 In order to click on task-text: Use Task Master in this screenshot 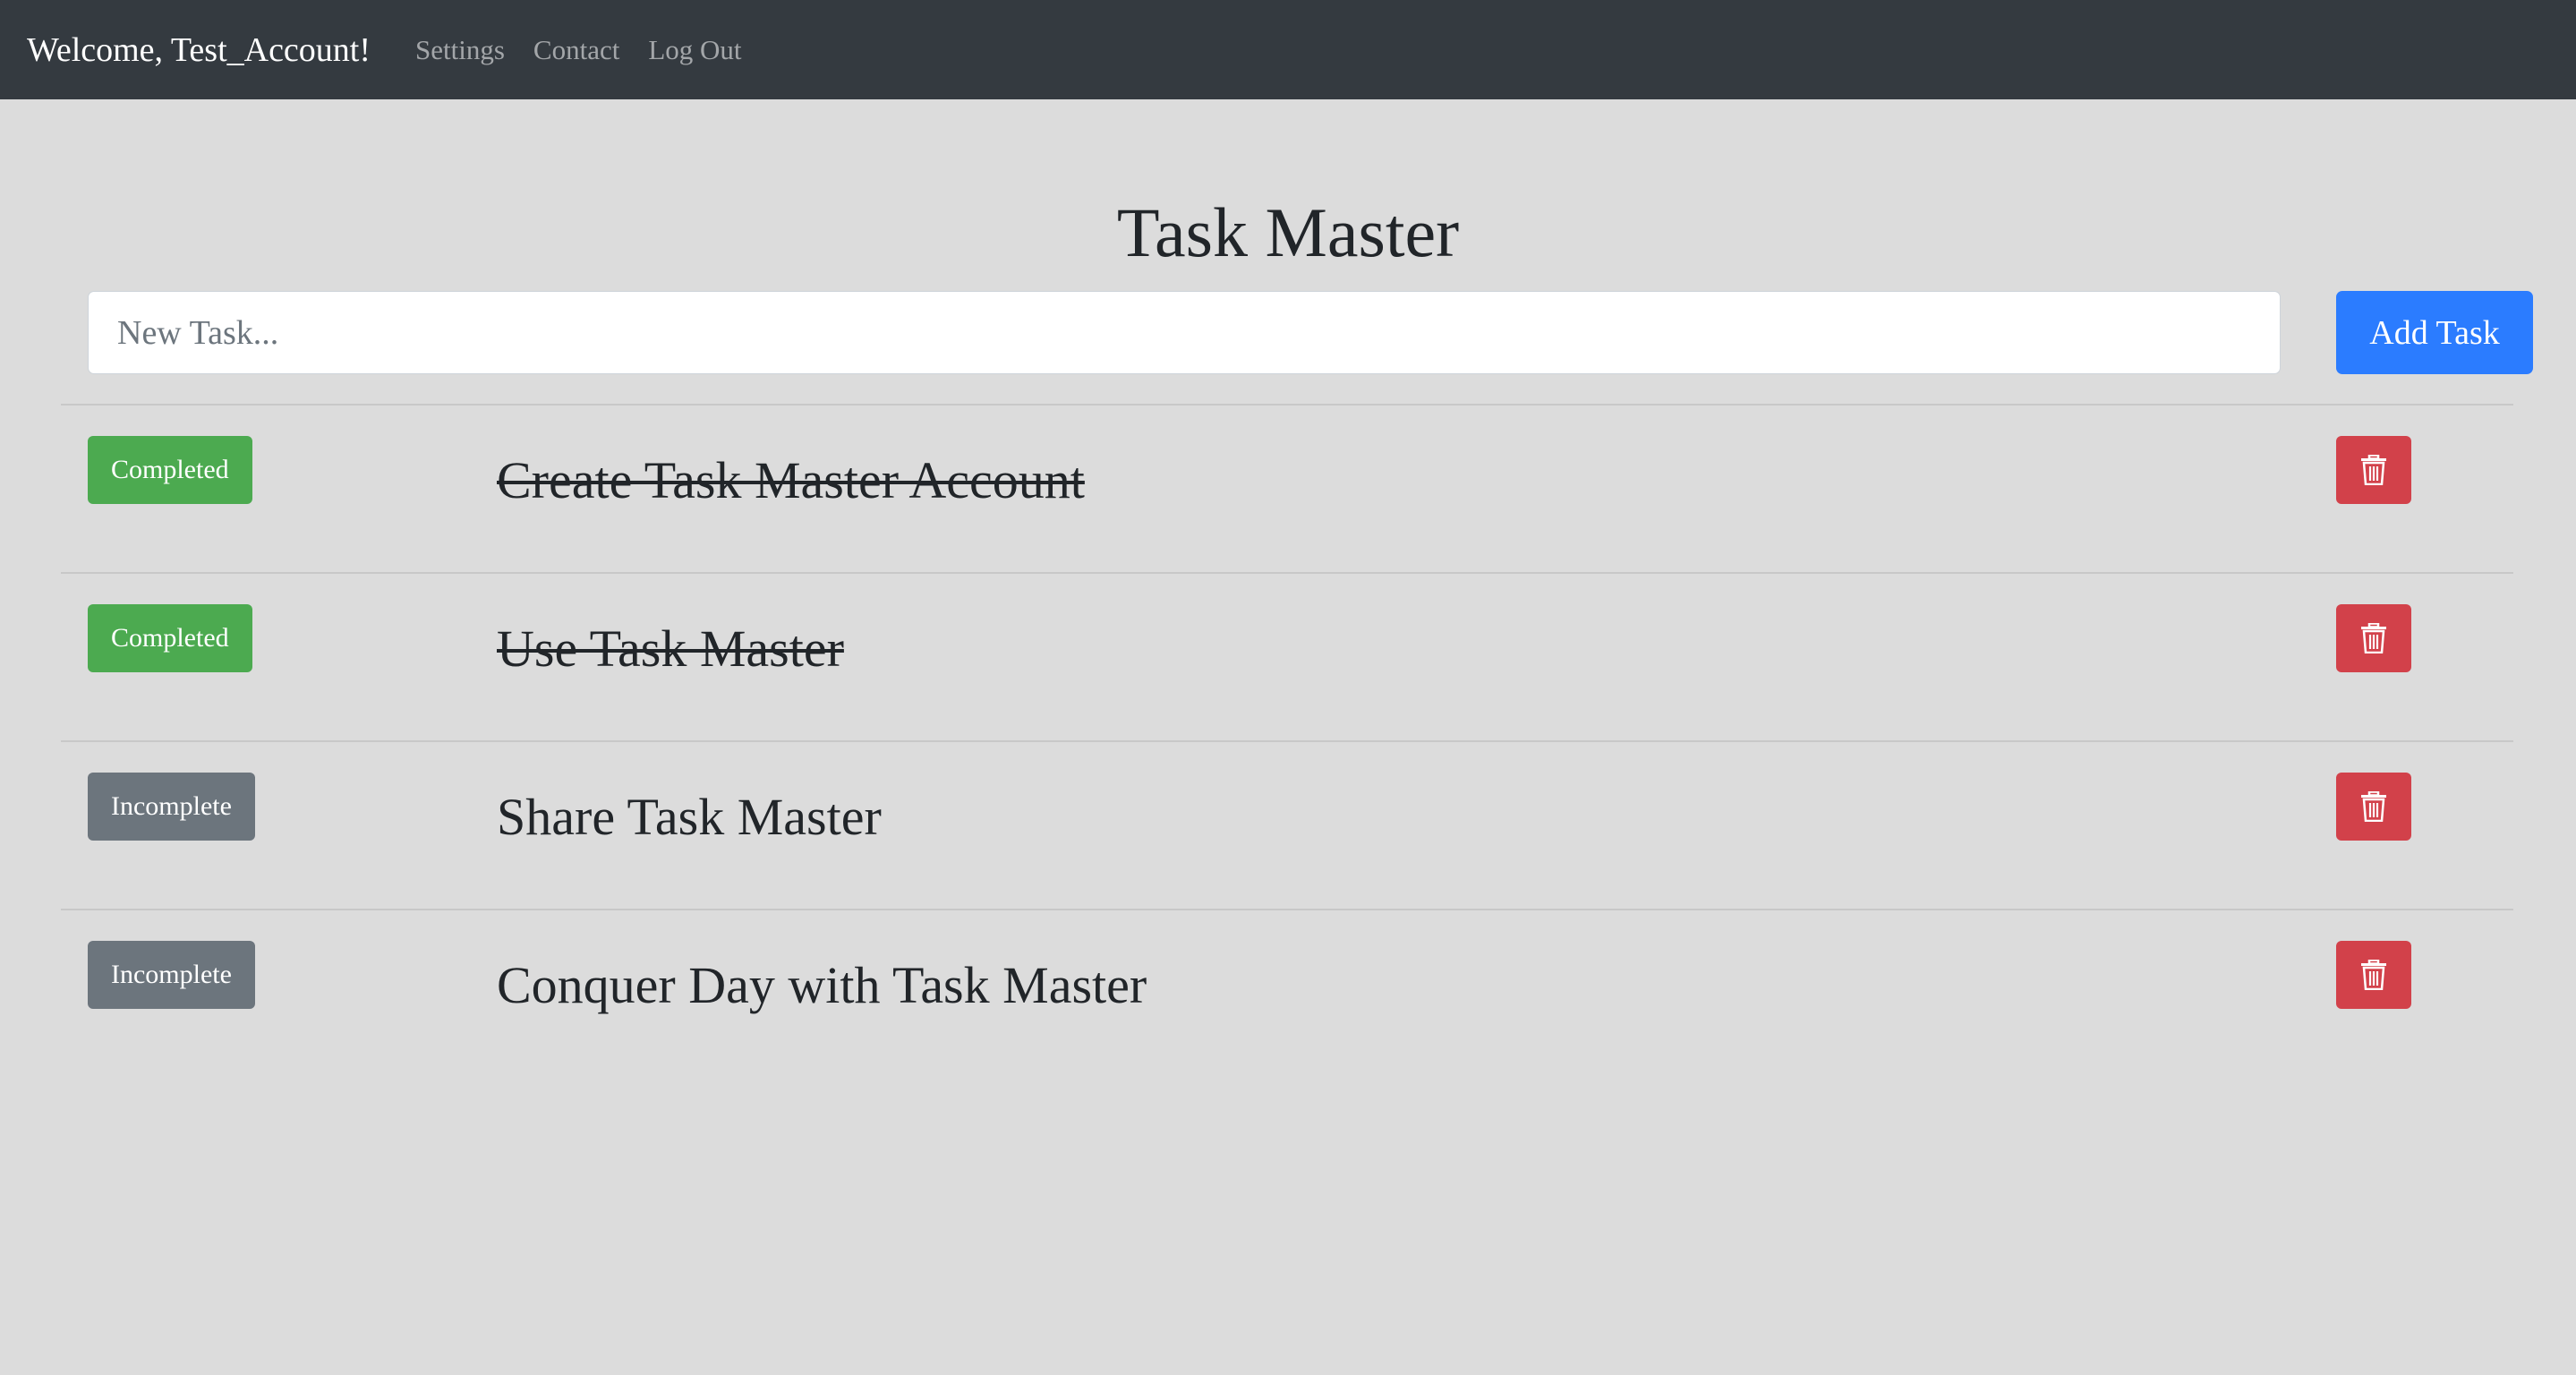, I will do `click(670, 648)`.